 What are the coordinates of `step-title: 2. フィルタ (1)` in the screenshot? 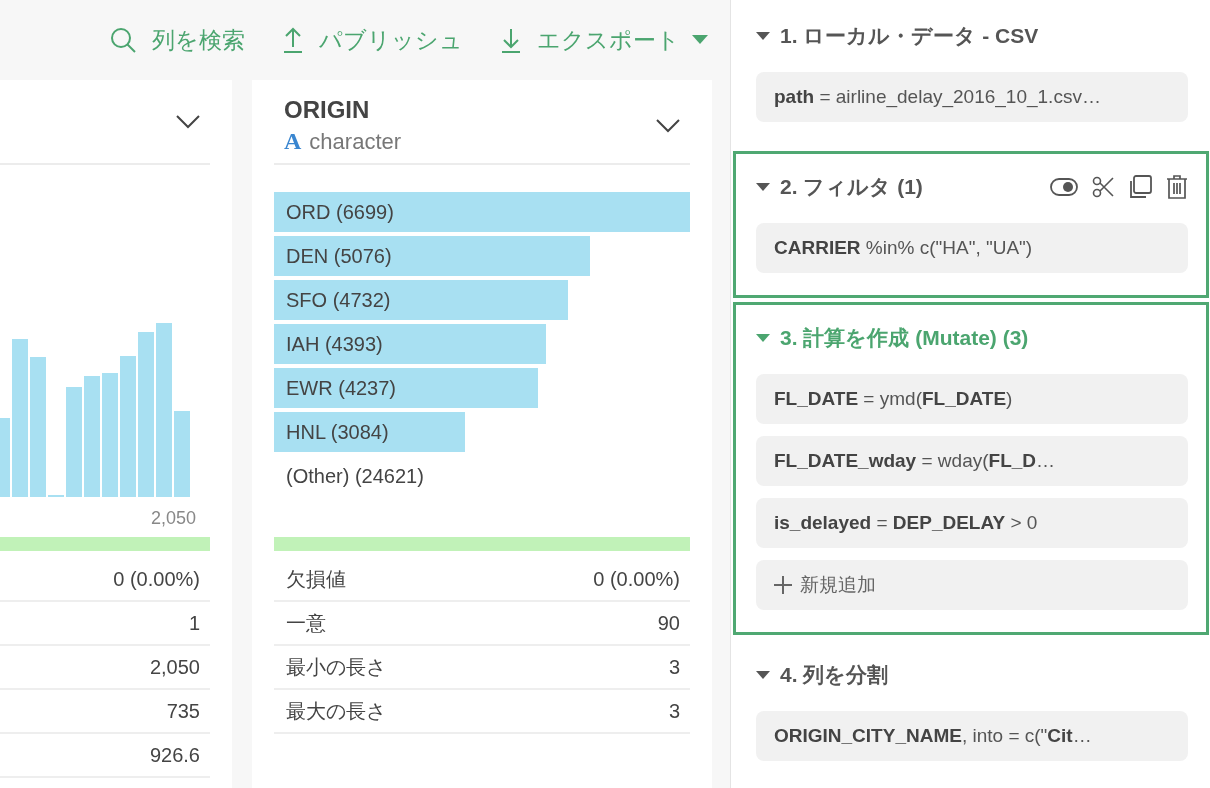 It's located at (851, 187).